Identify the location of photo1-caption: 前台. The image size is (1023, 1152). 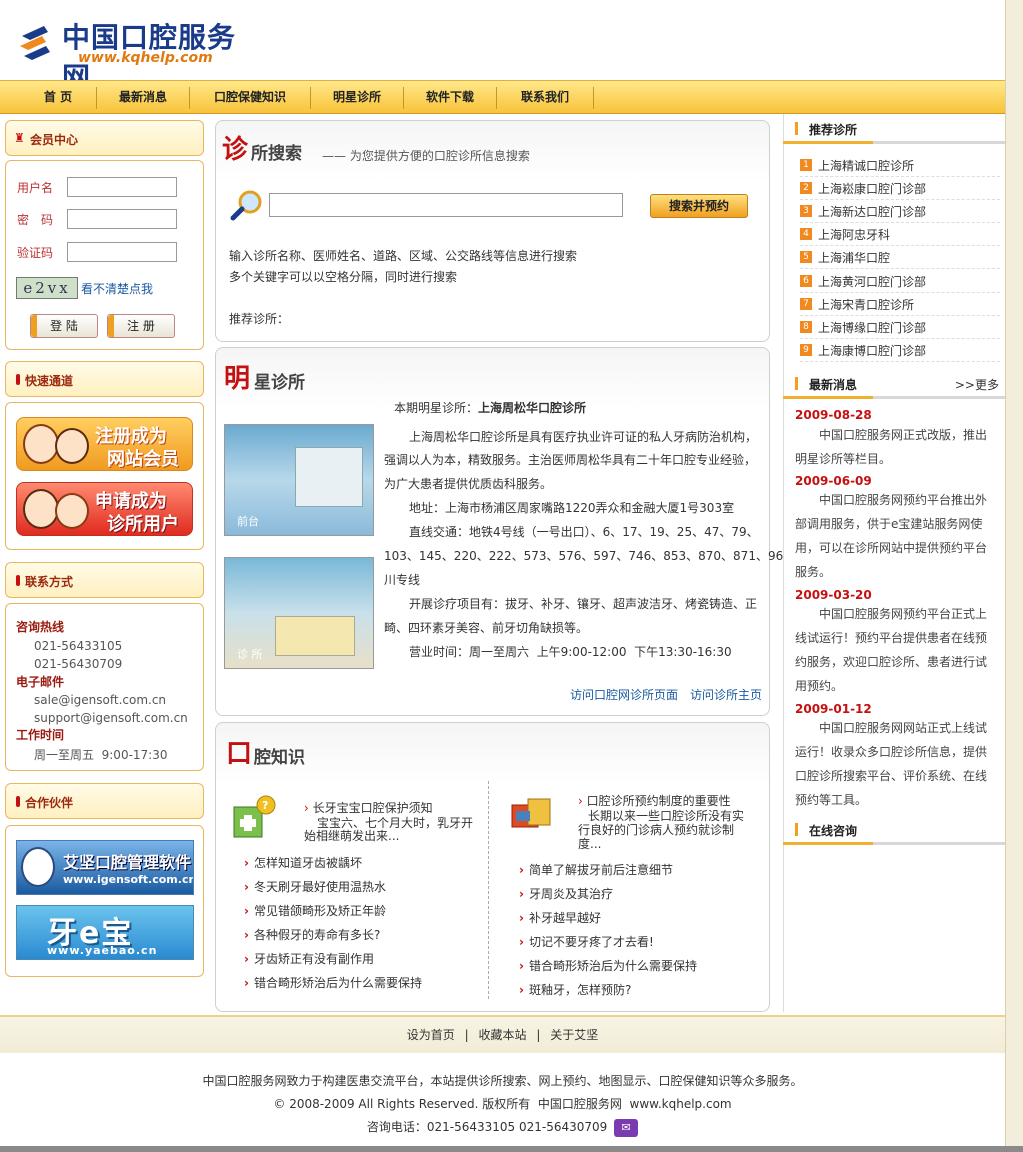
(248, 521).